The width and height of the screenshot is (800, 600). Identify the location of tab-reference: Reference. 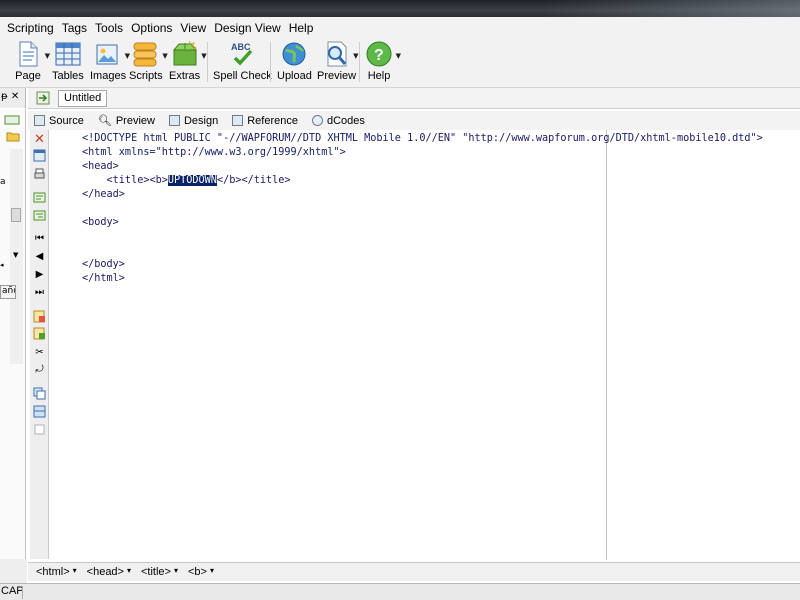
(264, 121).